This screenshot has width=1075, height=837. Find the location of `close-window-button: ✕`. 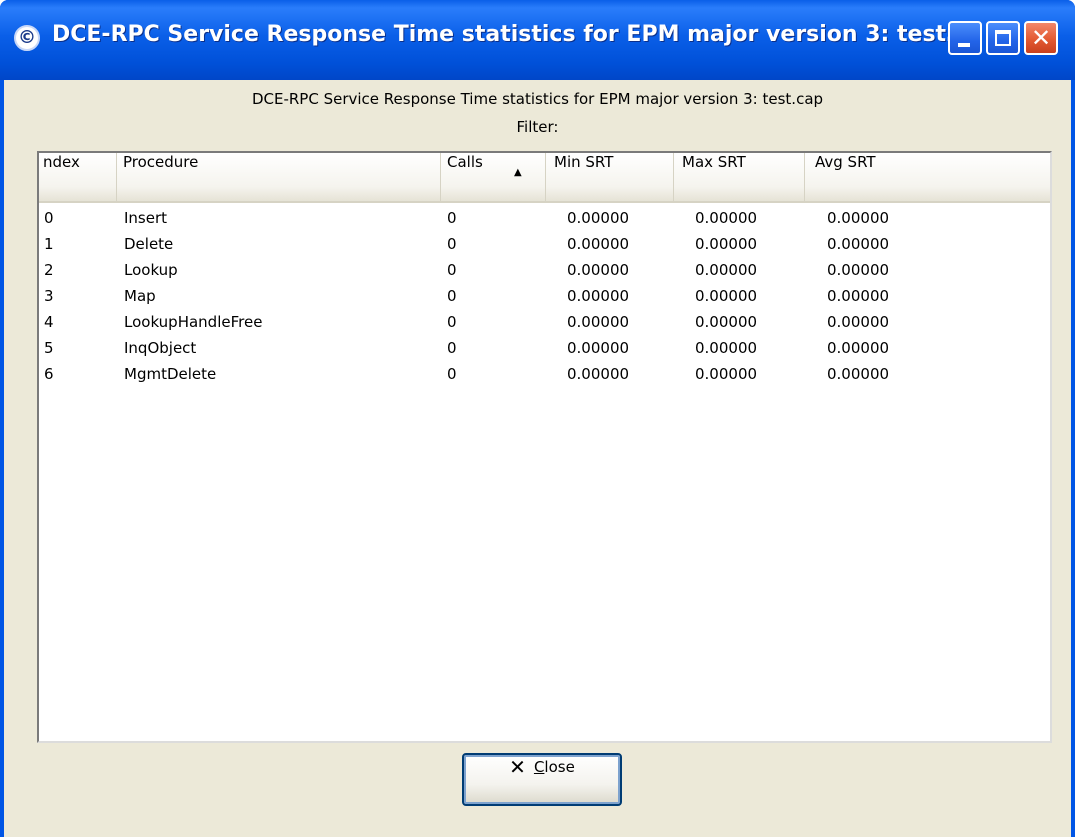

close-window-button: ✕ is located at coordinates (1041, 38).